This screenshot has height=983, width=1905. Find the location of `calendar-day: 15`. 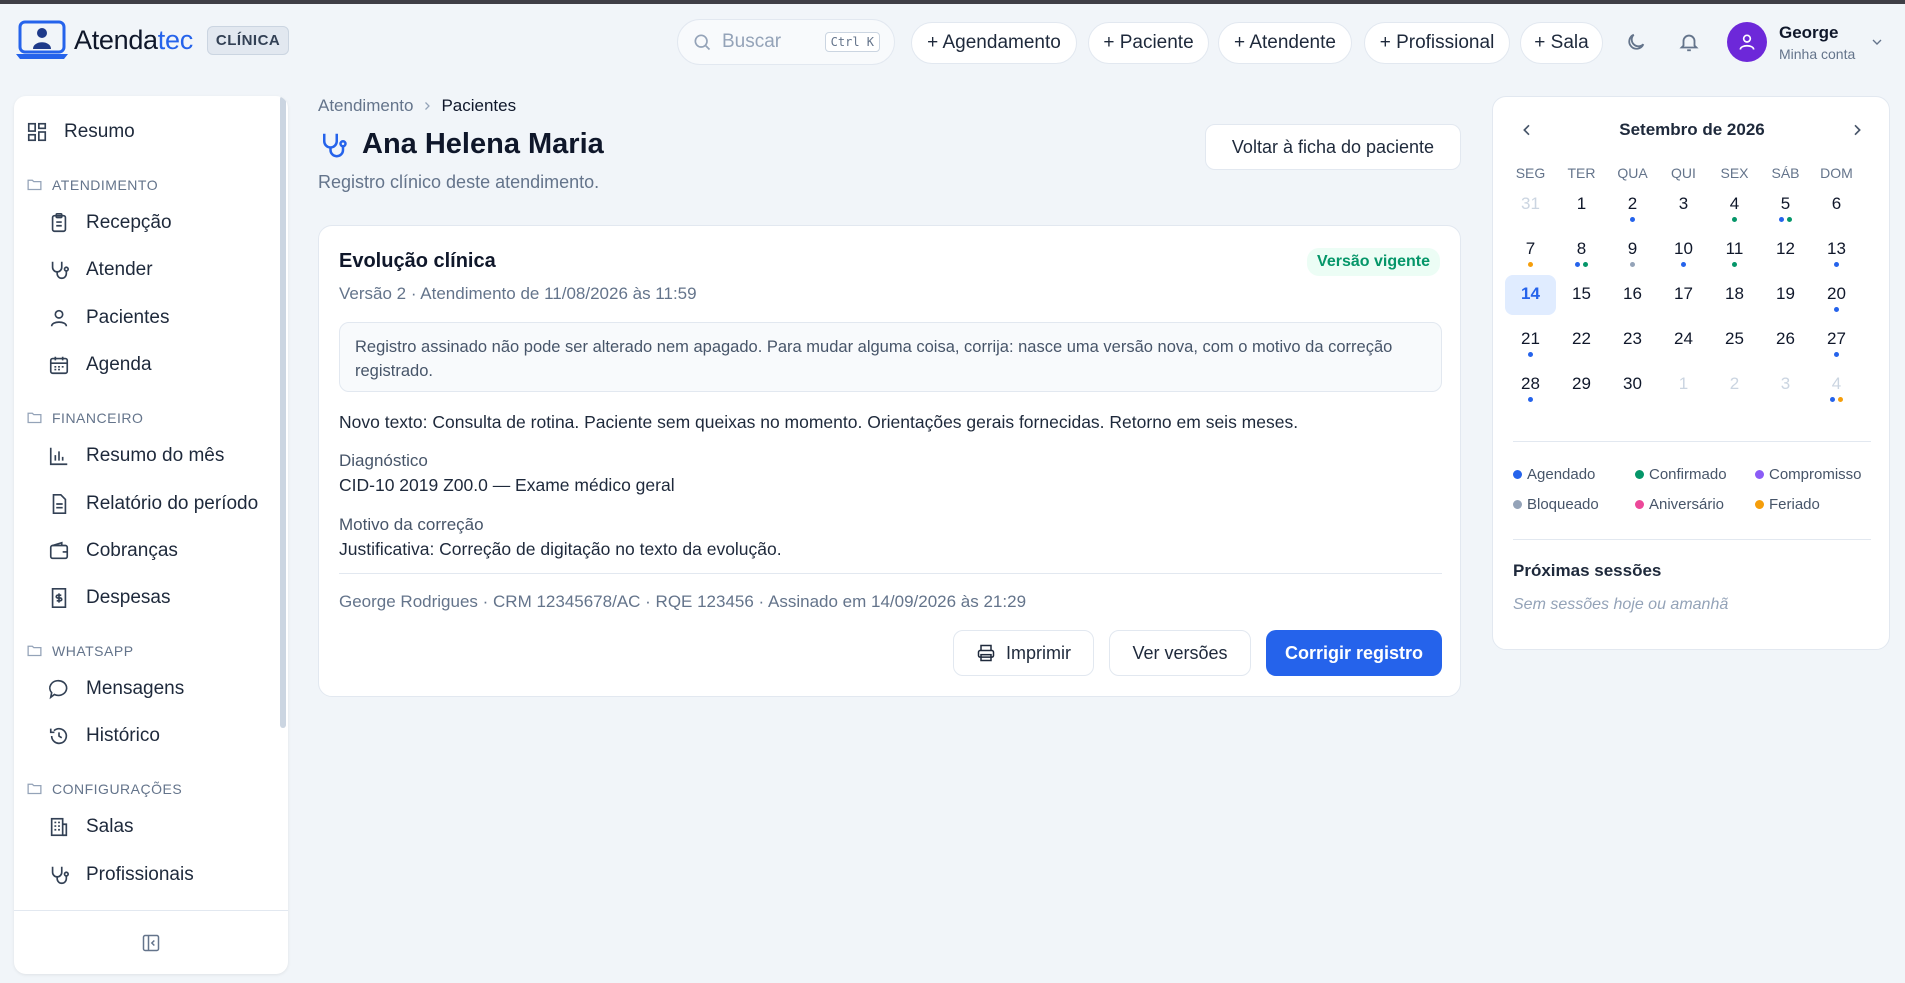

calendar-day: 15 is located at coordinates (1581, 295).